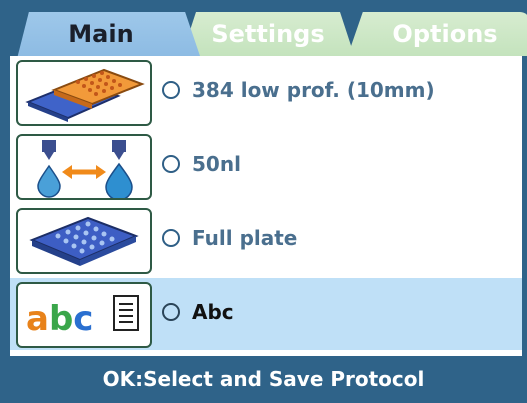 The width and height of the screenshot is (527, 403). I want to click on tab-options-label: Options, so click(445, 34).